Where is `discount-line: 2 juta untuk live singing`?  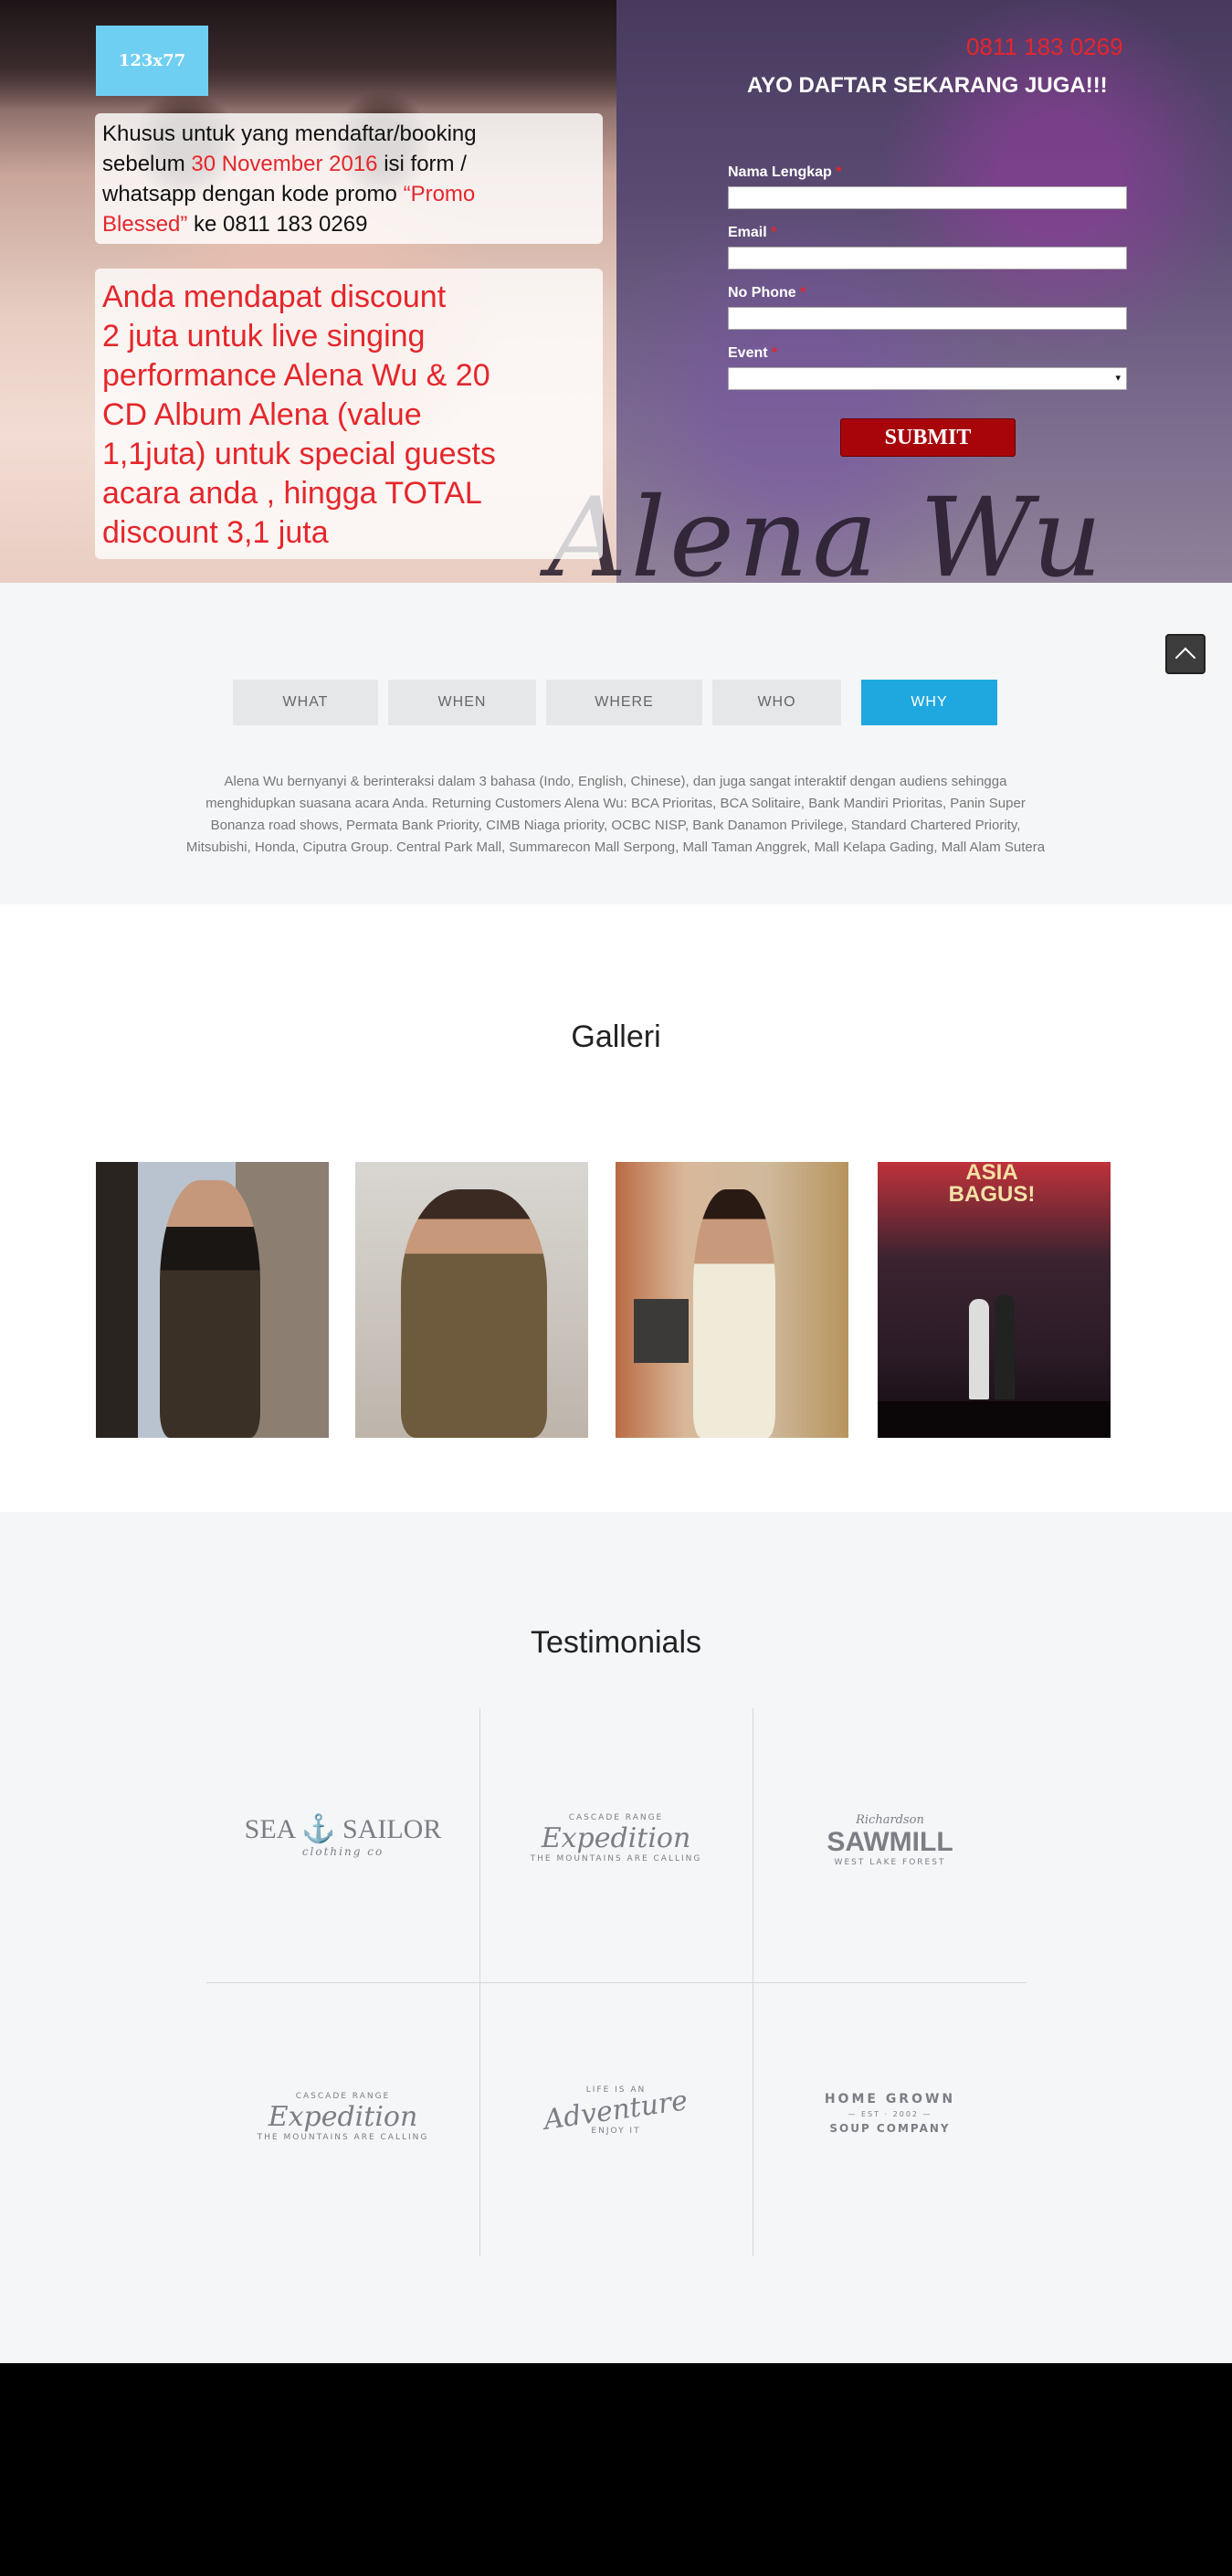 discount-line: 2 juta untuk live singing is located at coordinates (264, 336).